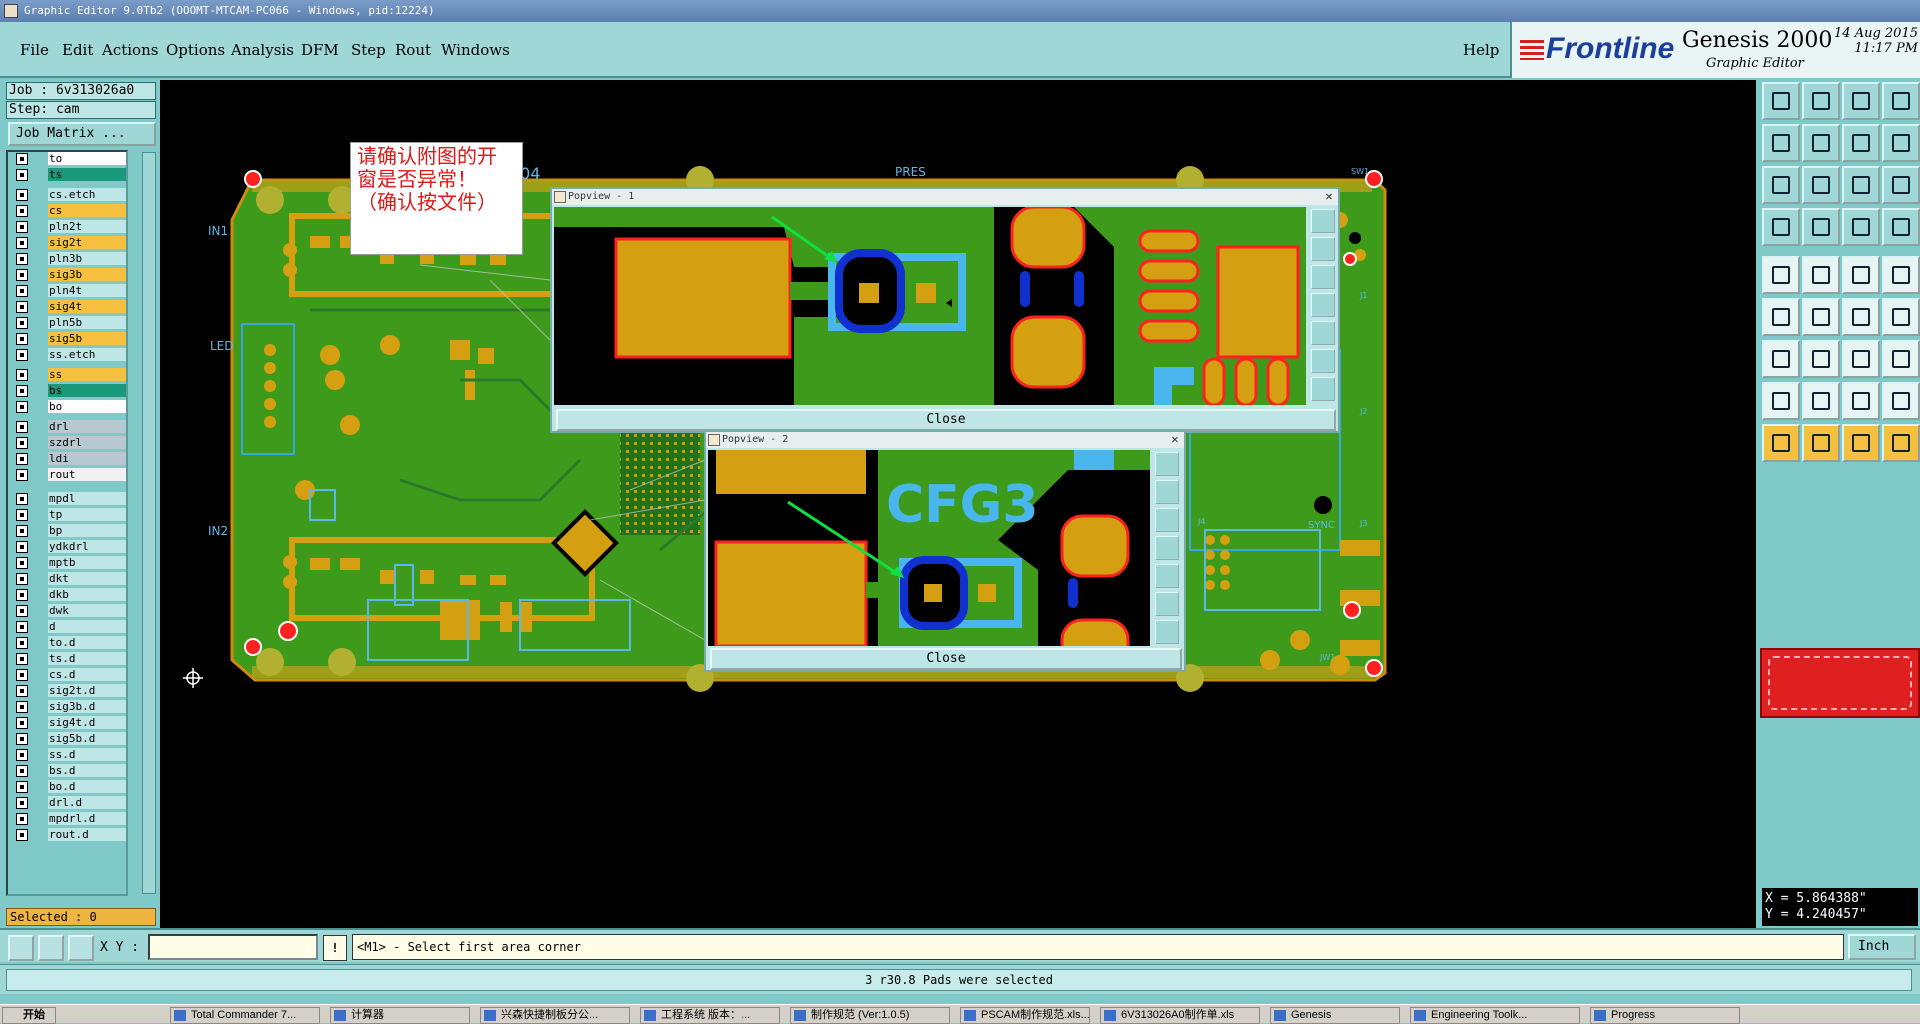  What do you see at coordinates (400, 1015) in the screenshot?
I see `taskbar-item: 计算器` at bounding box center [400, 1015].